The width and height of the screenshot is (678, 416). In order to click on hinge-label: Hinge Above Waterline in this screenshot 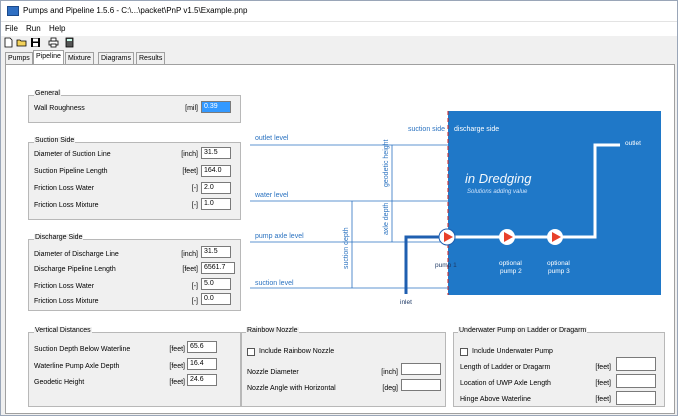, I will do `click(495, 399)`.